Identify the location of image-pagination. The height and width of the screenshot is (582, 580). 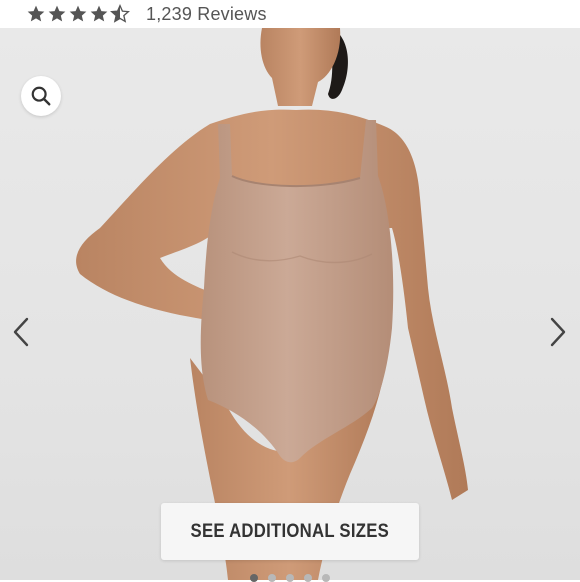
(290, 578).